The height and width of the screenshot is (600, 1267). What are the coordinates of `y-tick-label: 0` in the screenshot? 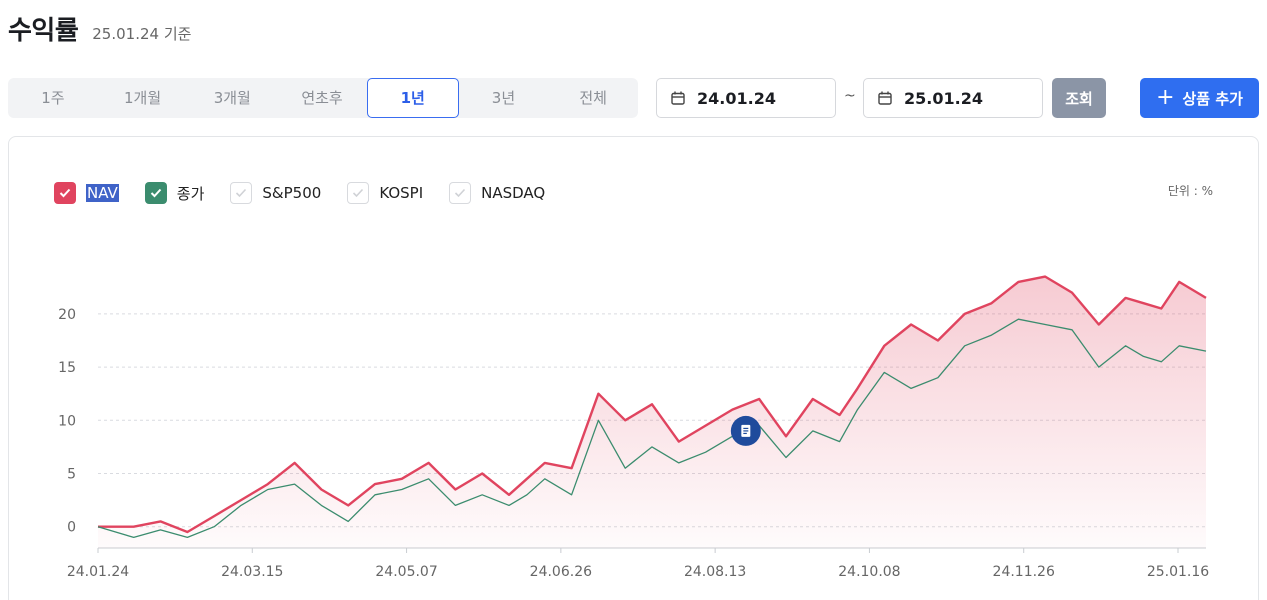 It's located at (71, 528).